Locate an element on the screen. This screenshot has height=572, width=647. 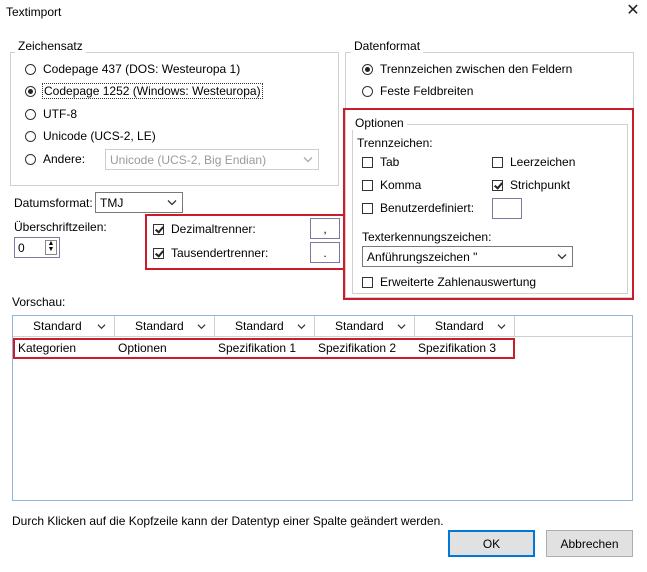
radio-label: Codepage 1252 (Windows: Westeuropa) is located at coordinates (152, 91).